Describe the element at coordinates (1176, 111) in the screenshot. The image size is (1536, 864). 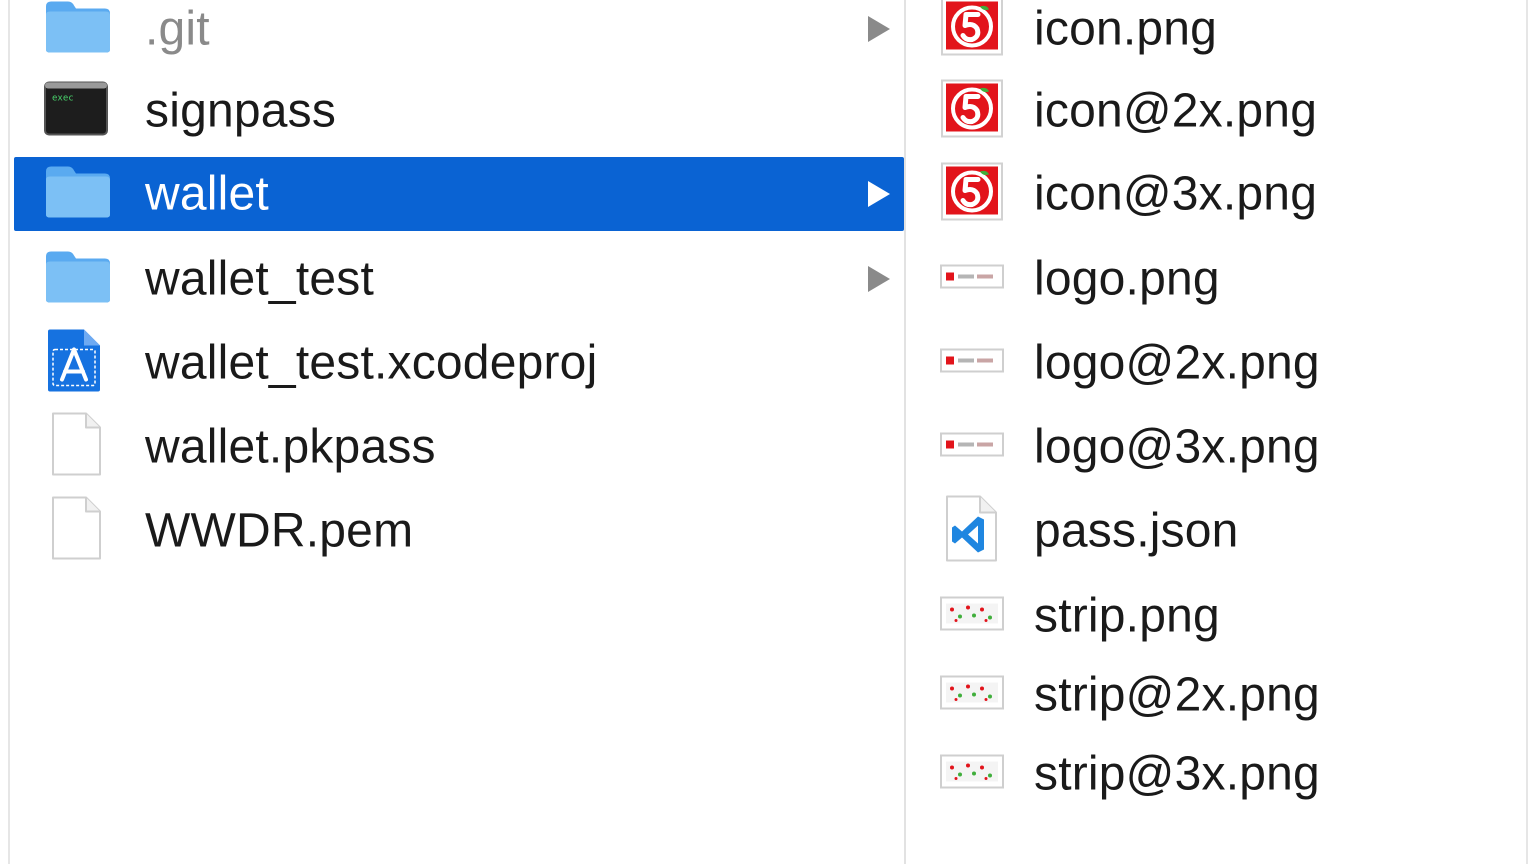
I see `file-name: icon@2x.png` at that location.